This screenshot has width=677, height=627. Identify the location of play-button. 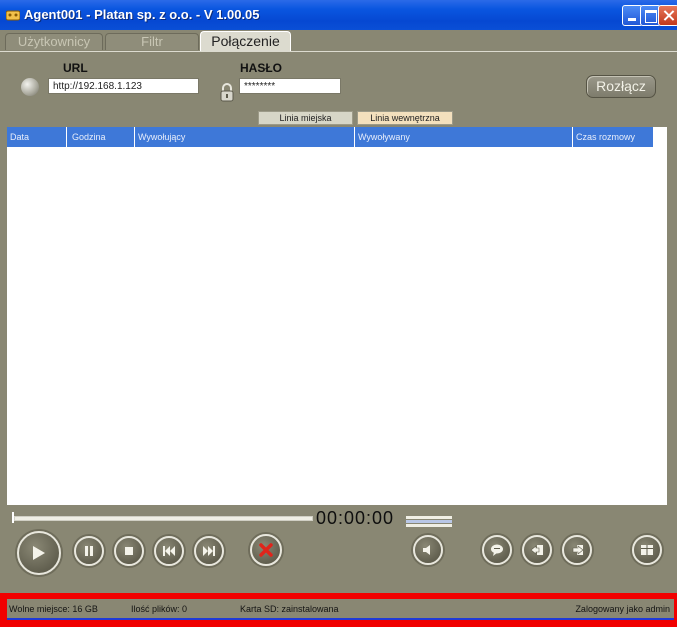
(39, 553).